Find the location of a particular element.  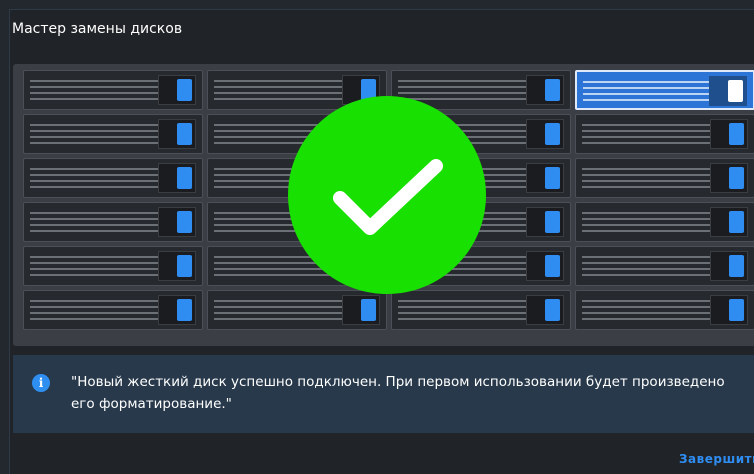

success-indicator is located at coordinates (387, 195).